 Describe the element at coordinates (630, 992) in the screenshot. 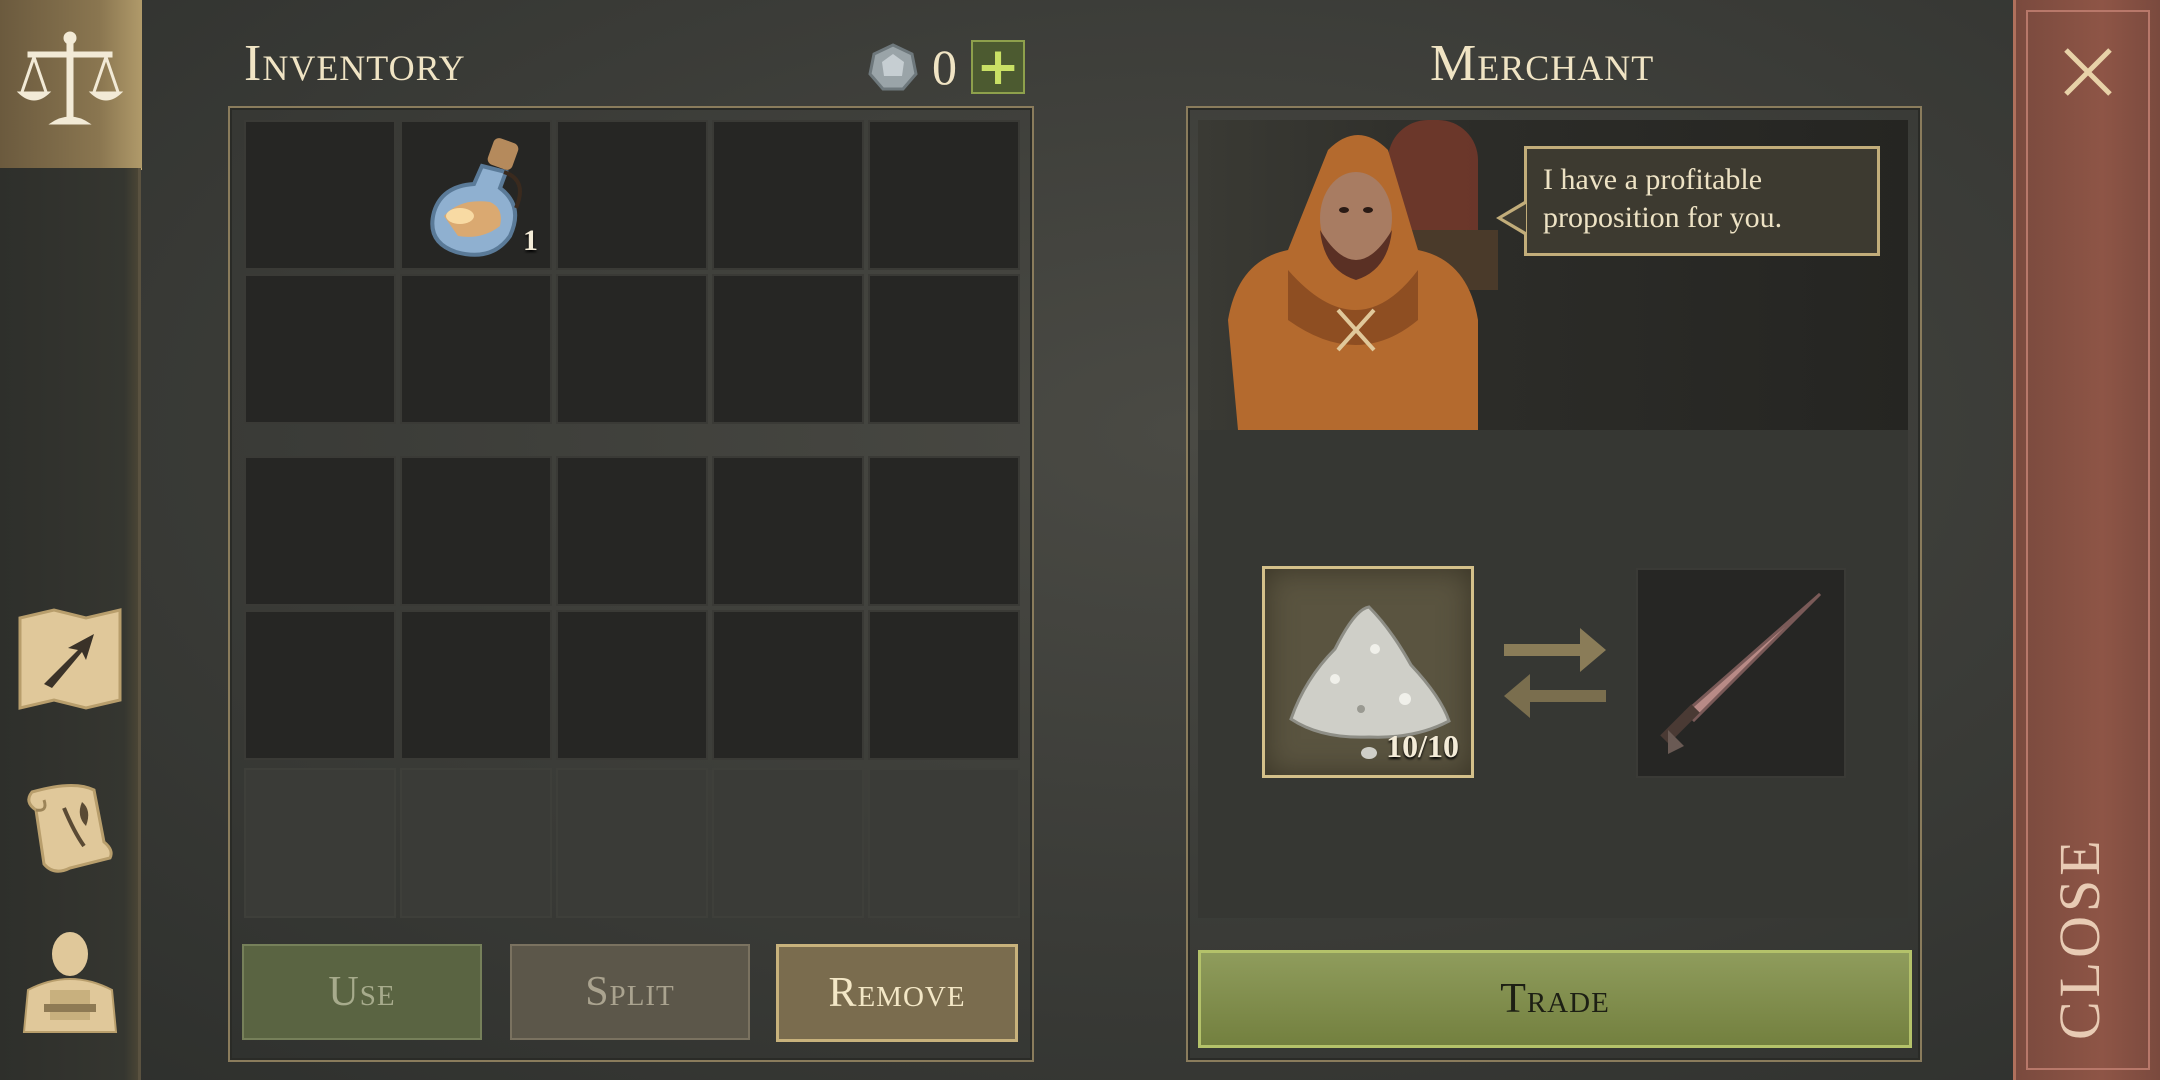

I see `split-button: Split` at that location.